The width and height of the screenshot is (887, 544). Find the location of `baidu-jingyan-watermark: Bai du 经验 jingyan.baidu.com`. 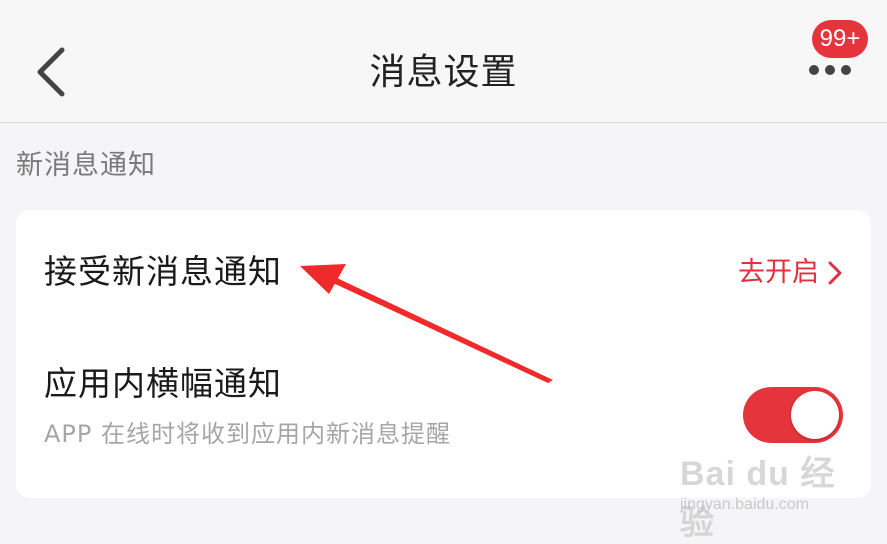

baidu-jingyan-watermark: Bai du 经验 jingyan.baidu.com is located at coordinates (775, 494).